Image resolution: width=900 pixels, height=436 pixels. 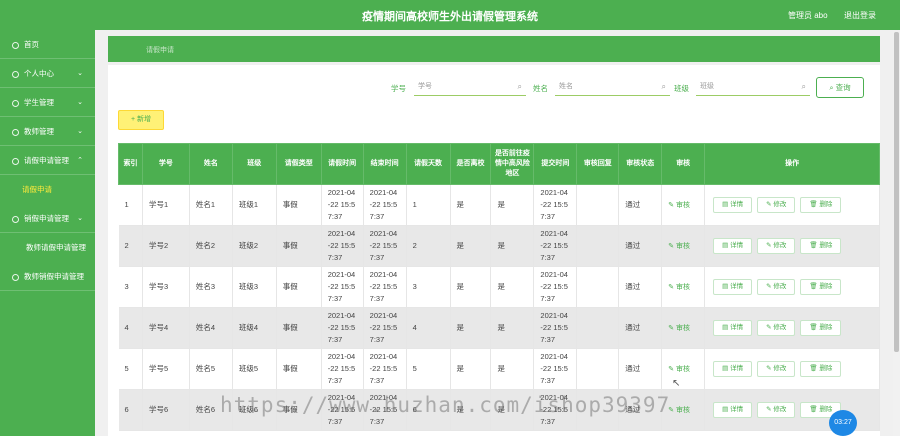 What do you see at coordinates (896, 192) in the screenshot?
I see `scrollbar-thumb` at bounding box center [896, 192].